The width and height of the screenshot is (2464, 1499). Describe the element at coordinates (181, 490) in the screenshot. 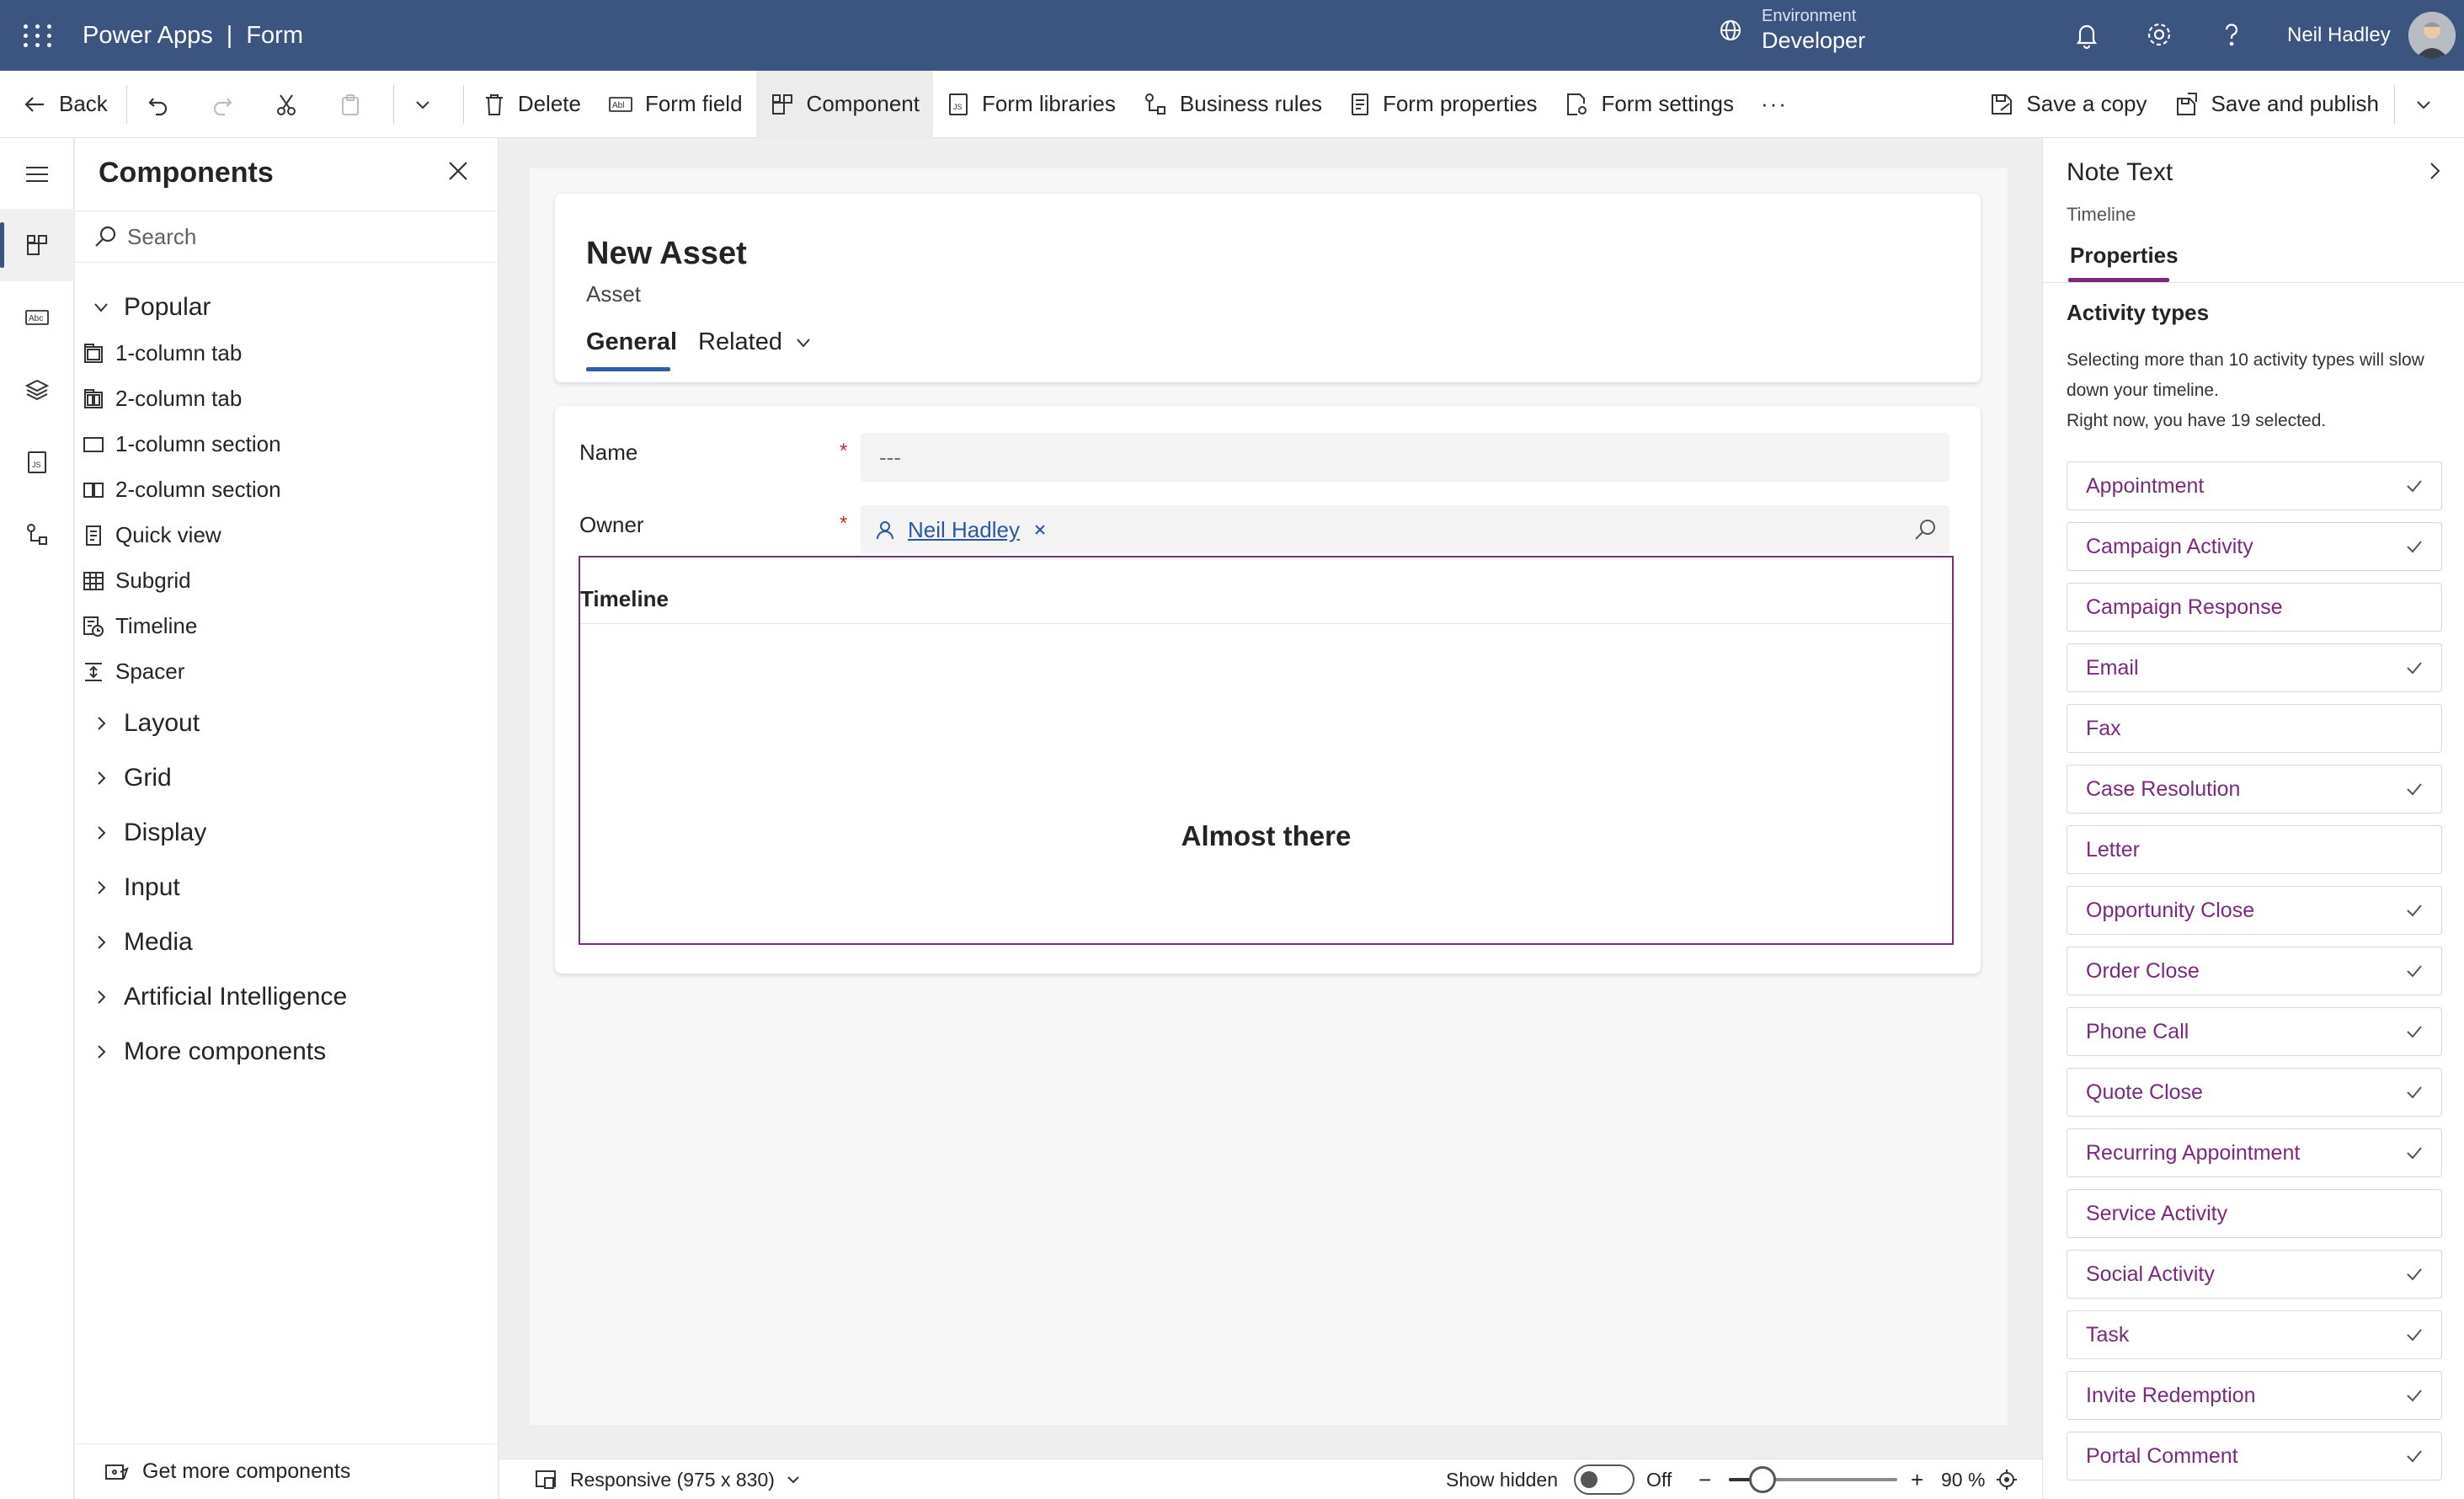

I see `component-item: 2-column section` at that location.